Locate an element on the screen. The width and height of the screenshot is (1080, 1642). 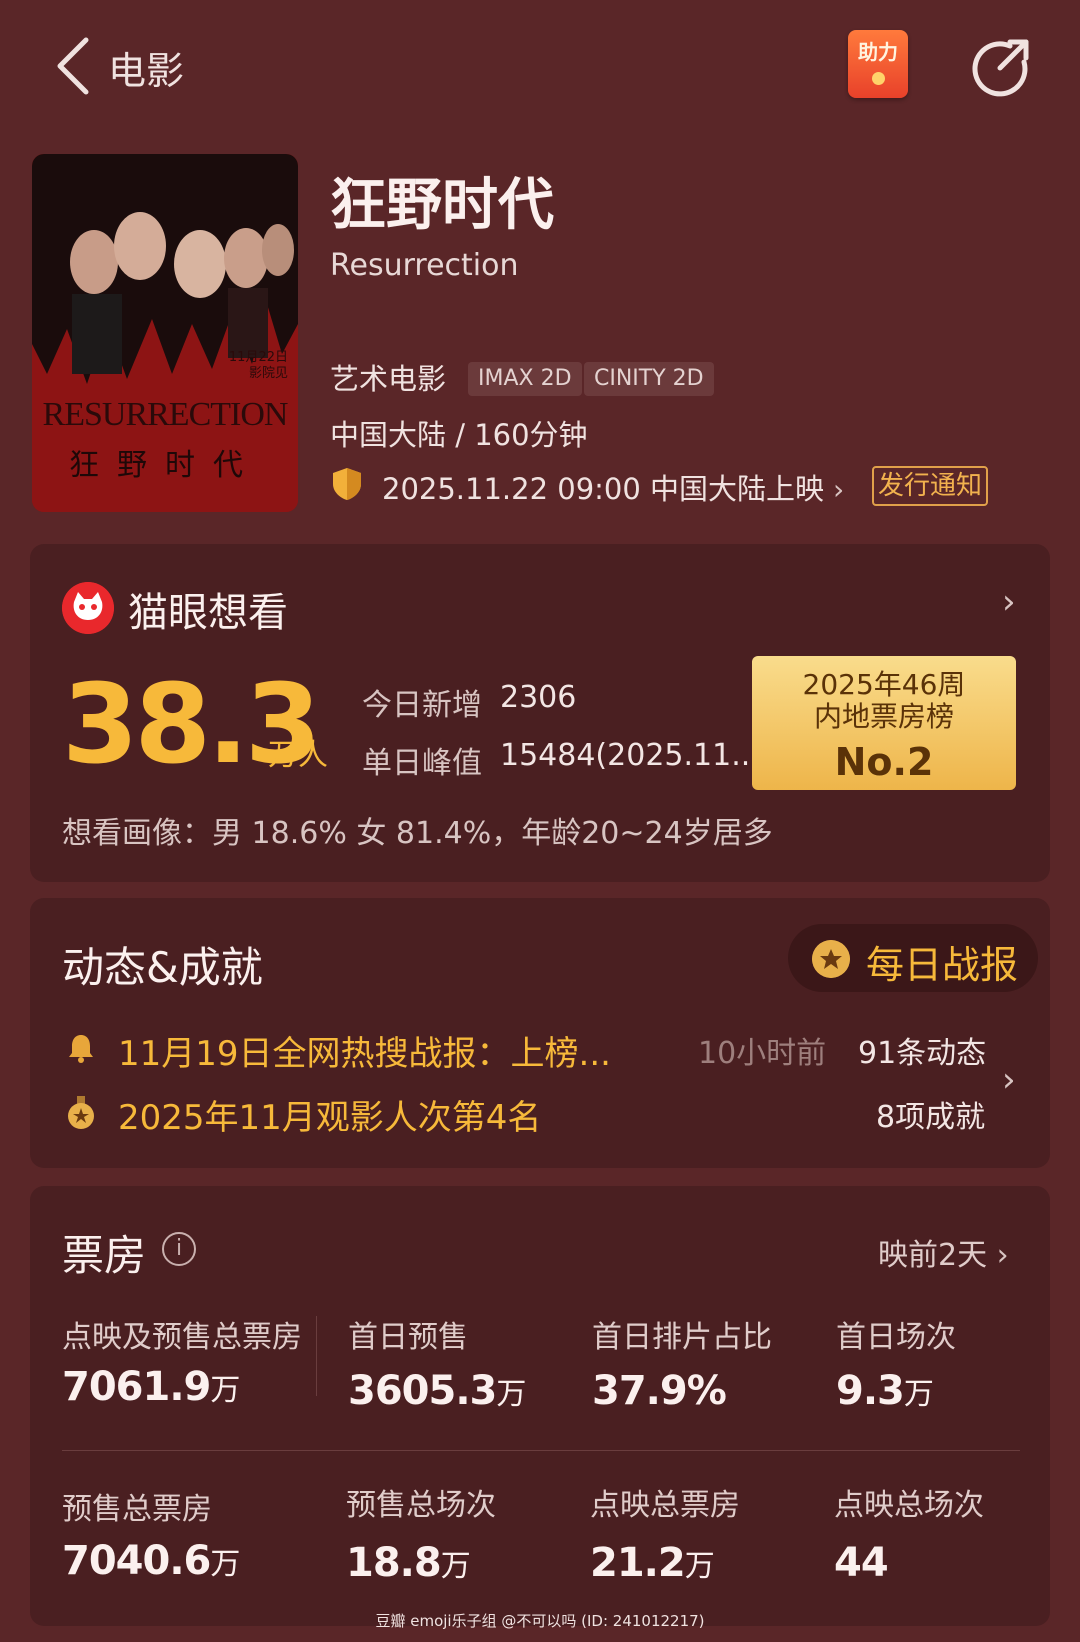
nav-title: 电影 is located at coordinates (146, 71).